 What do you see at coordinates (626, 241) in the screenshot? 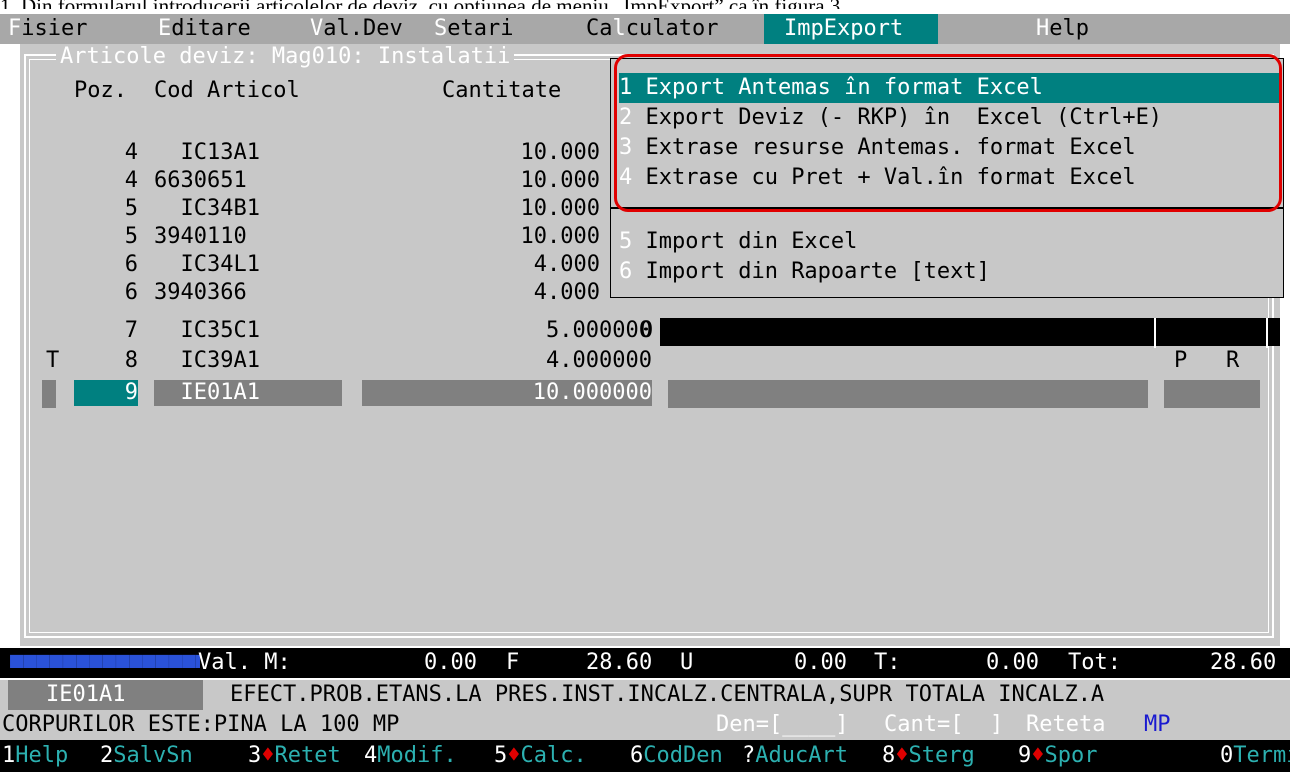
I see `item-hotkey: 5` at bounding box center [626, 241].